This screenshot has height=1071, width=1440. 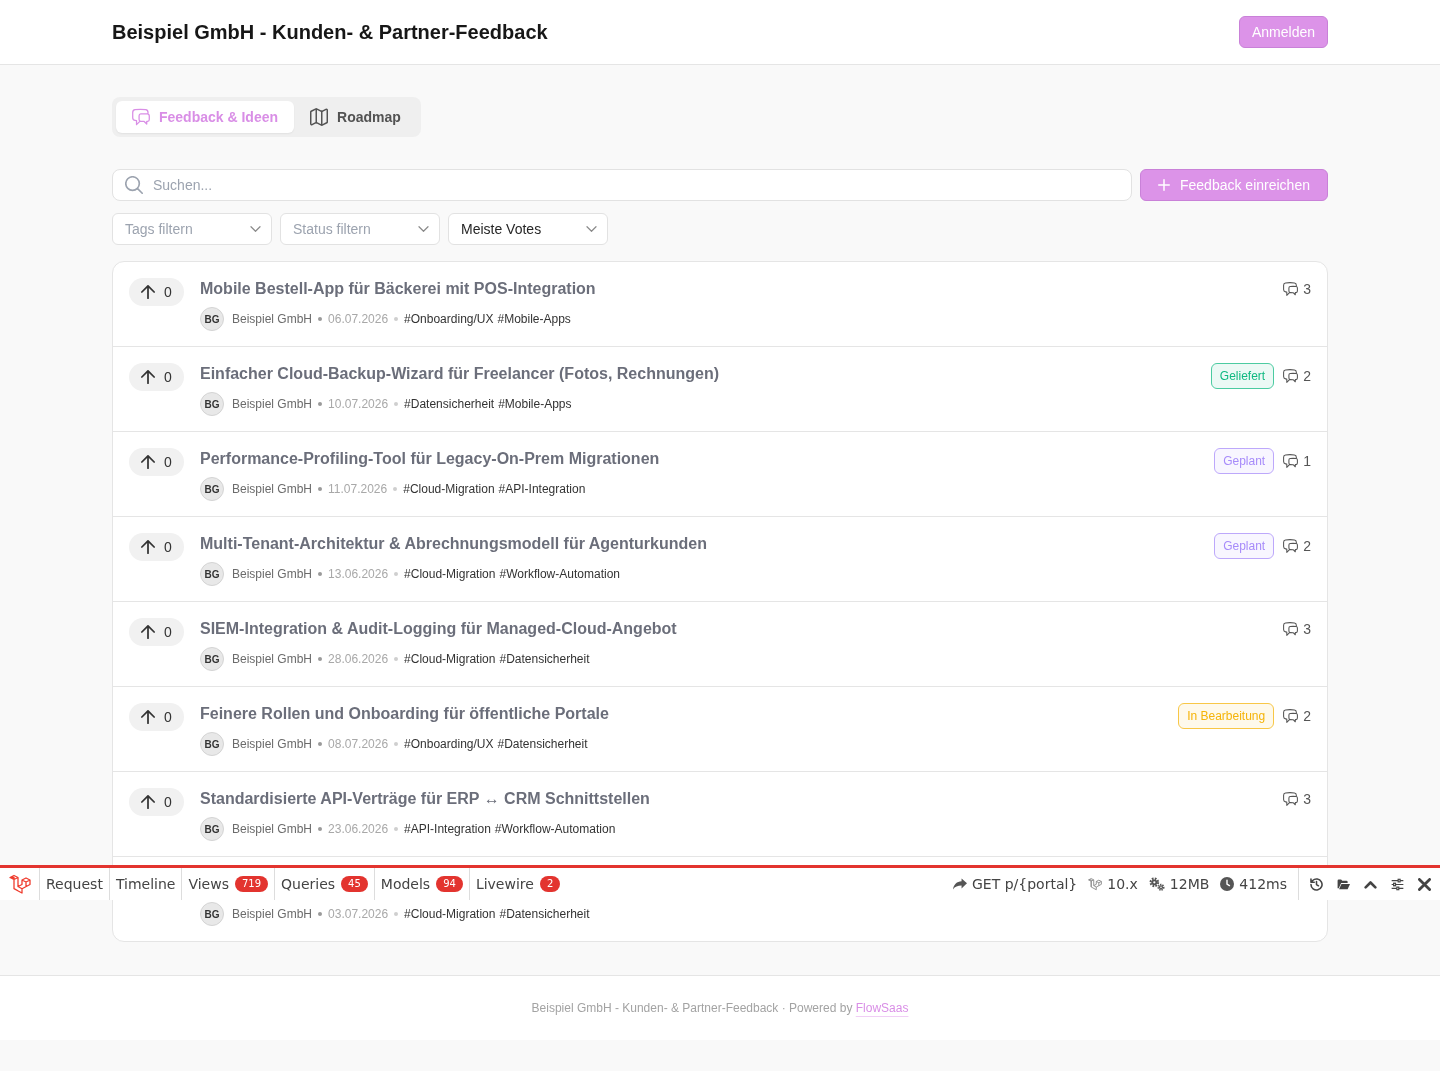 What do you see at coordinates (251, 884) in the screenshot?
I see `count-badge: 719` at bounding box center [251, 884].